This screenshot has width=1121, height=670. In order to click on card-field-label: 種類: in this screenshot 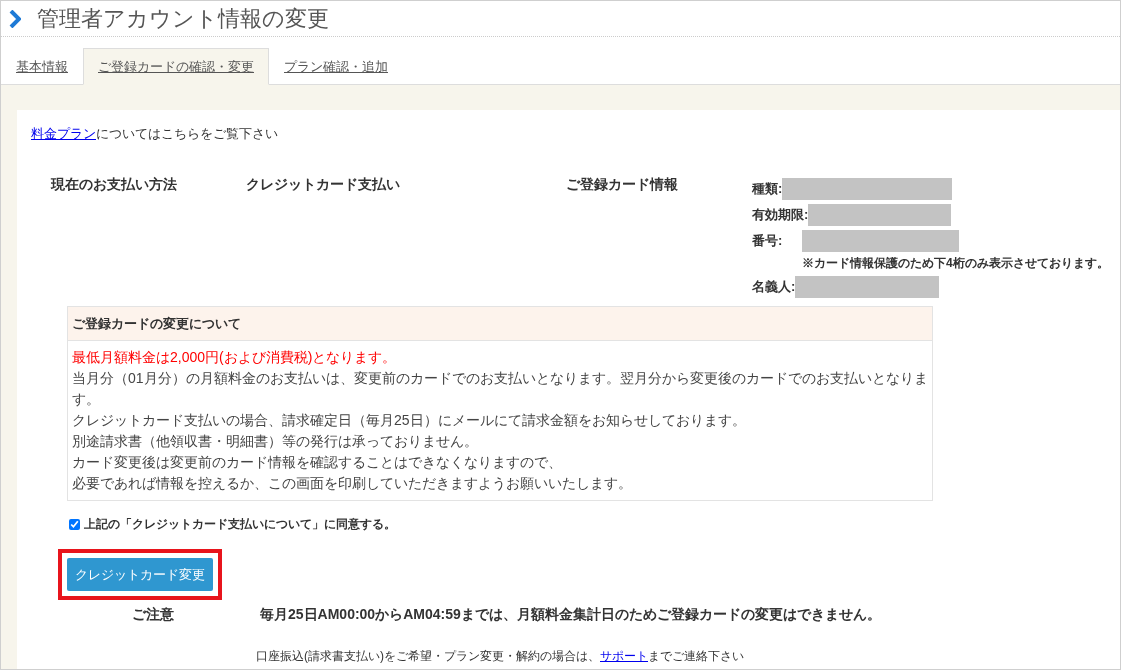, I will do `click(767, 188)`.